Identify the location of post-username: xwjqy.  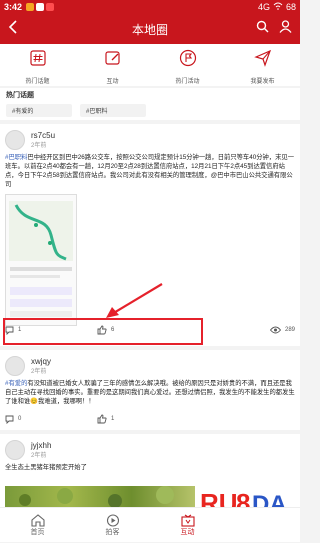
(41, 361).